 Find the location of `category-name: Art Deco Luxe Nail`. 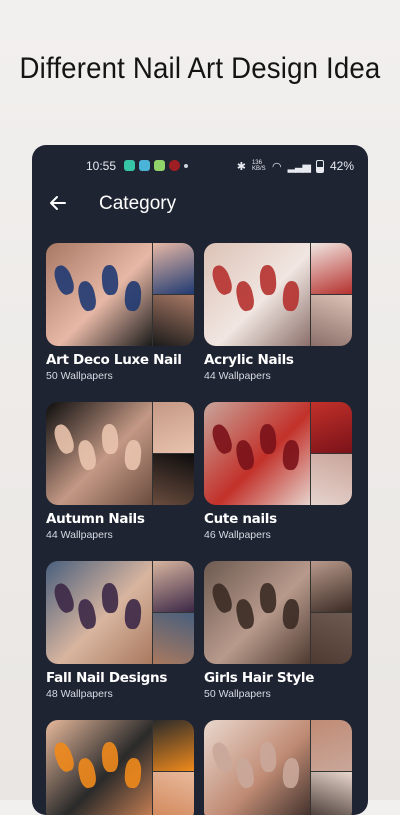

category-name: Art Deco Luxe Nail is located at coordinates (114, 360).